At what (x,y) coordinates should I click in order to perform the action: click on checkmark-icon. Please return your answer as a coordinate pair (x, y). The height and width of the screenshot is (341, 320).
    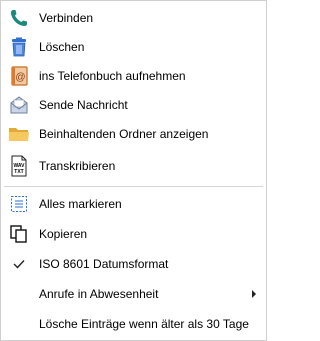
    Looking at the image, I should click on (19, 264).